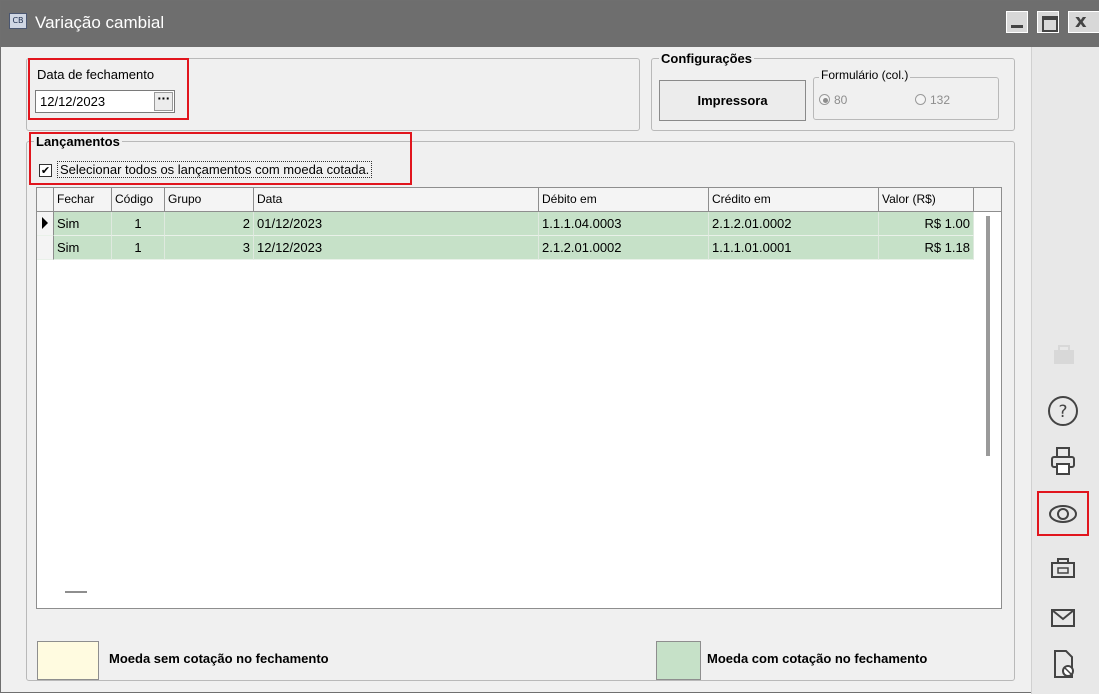  What do you see at coordinates (817, 658) in the screenshot?
I see `legend-quote-label: Moeda com cotação no fechamento` at bounding box center [817, 658].